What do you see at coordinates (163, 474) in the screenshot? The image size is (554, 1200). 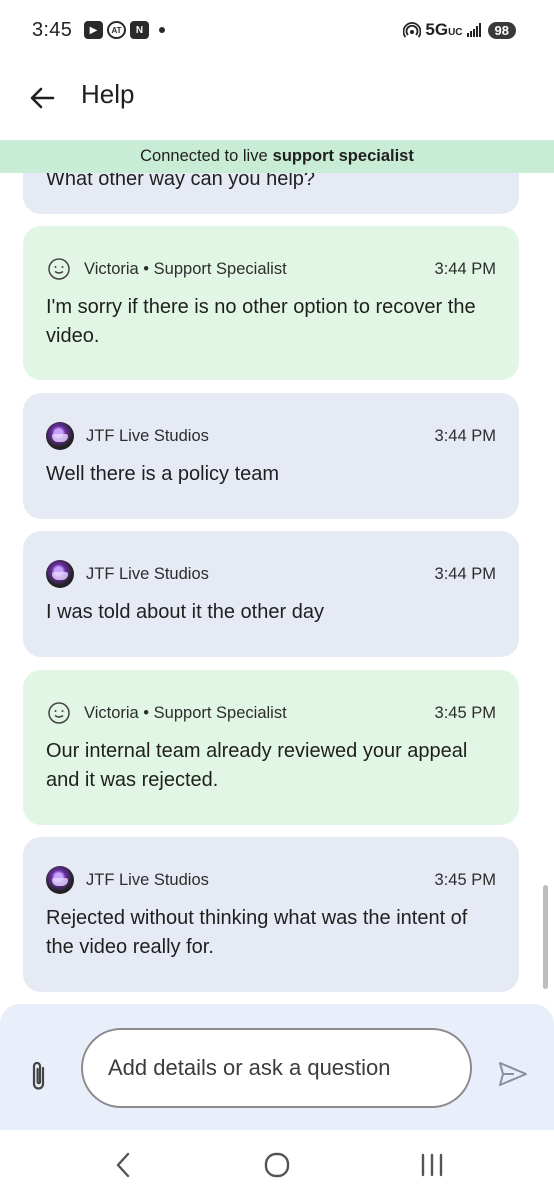 I see `message-text: Well there is a policy team` at bounding box center [163, 474].